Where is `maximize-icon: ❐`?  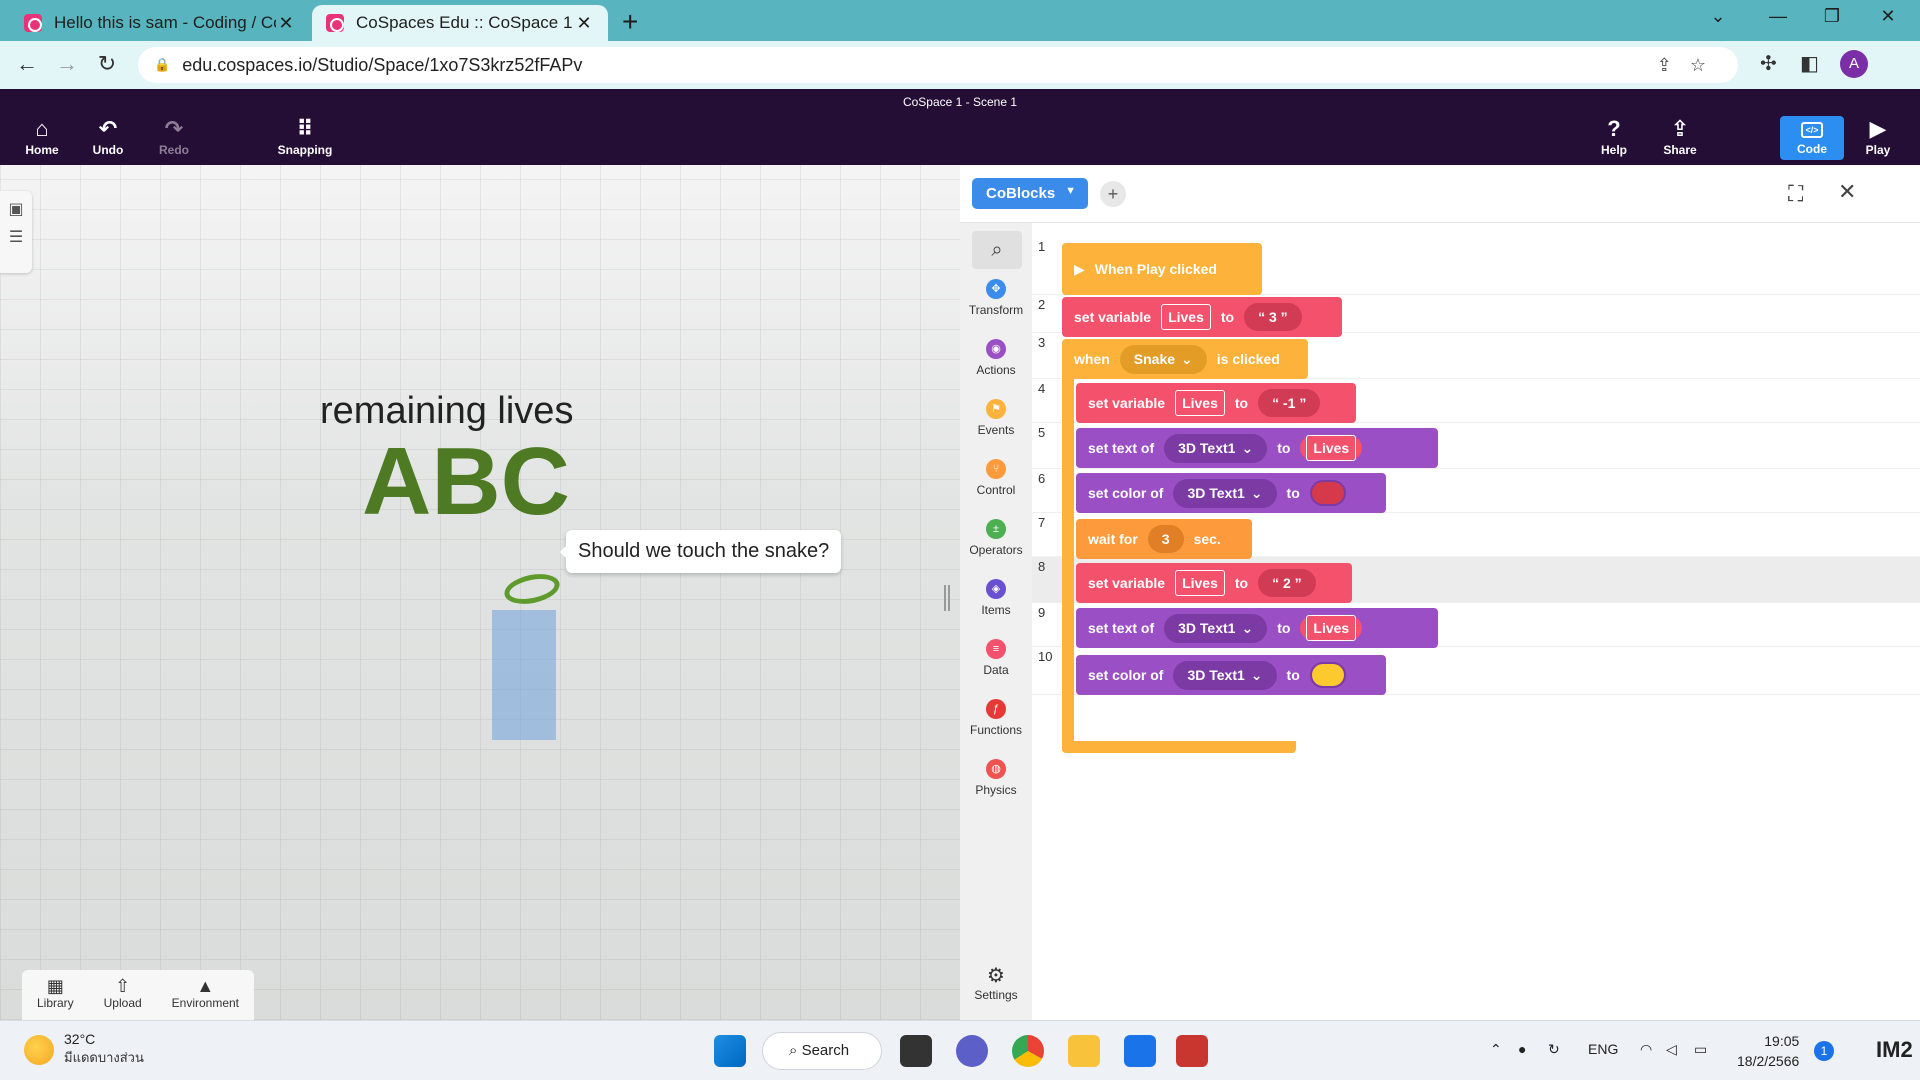 maximize-icon: ❐ is located at coordinates (1832, 16).